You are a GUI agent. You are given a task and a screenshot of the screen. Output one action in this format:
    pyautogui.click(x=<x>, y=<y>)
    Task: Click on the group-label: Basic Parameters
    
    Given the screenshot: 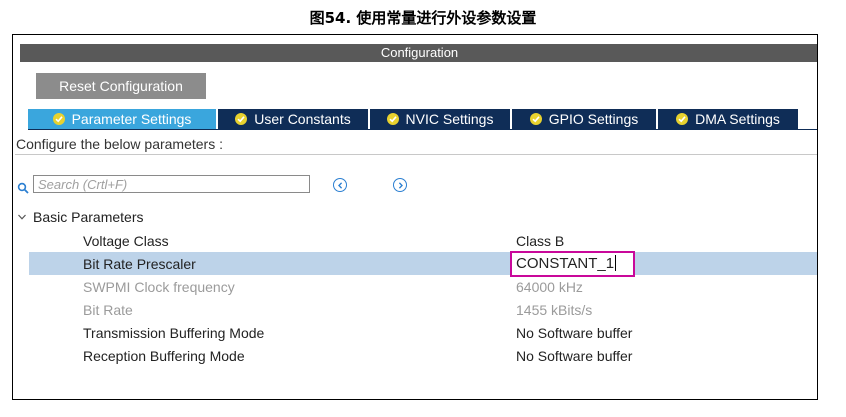 What is the action you would take?
    pyautogui.click(x=88, y=217)
    